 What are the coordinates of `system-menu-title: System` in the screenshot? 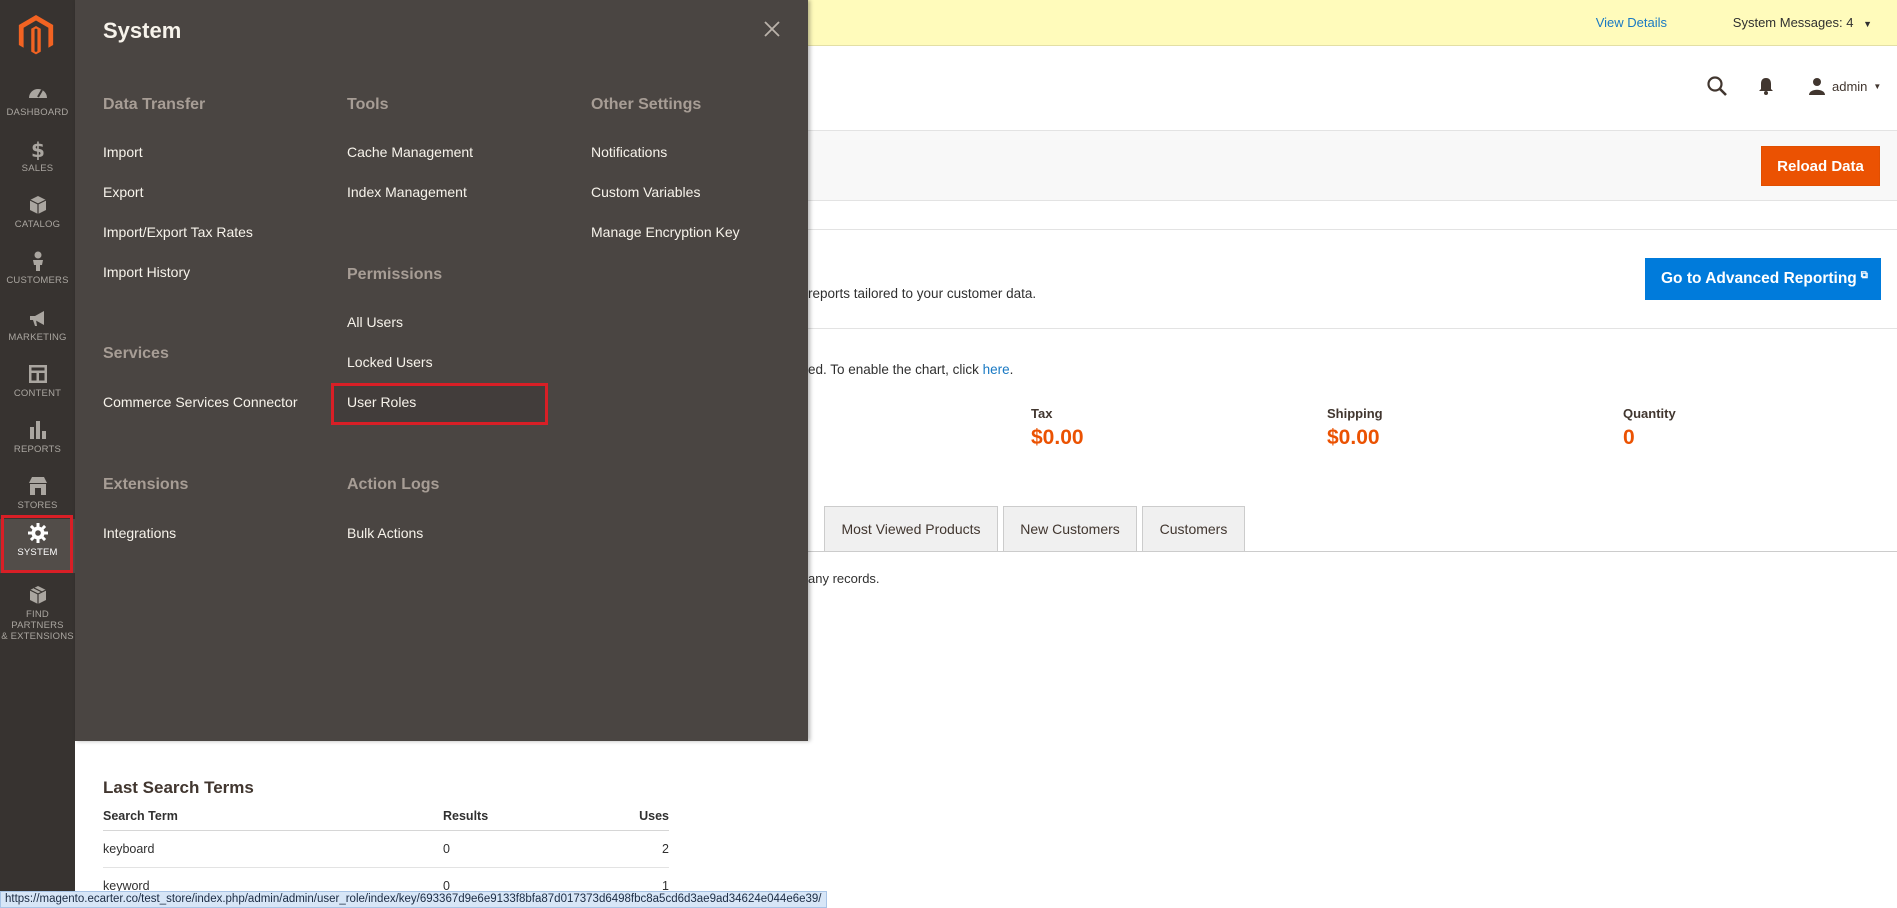 It's located at (142, 30).